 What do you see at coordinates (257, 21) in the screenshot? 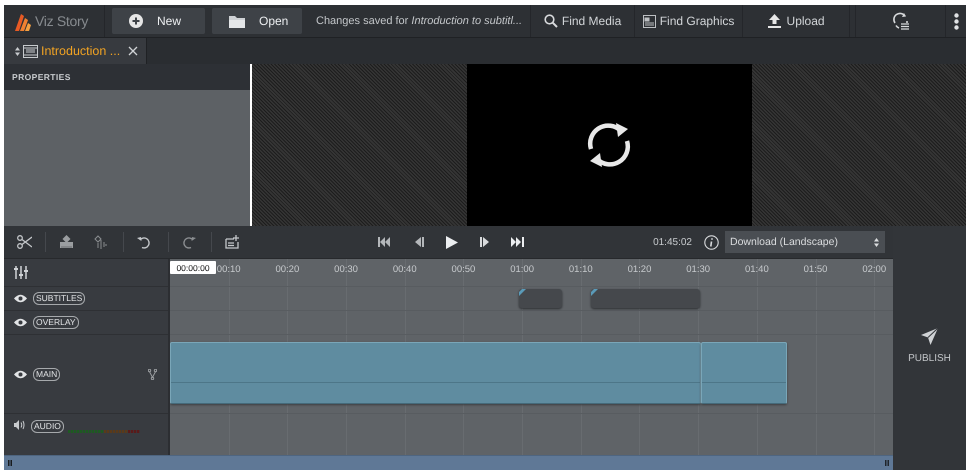
I see `open-button: Open` at bounding box center [257, 21].